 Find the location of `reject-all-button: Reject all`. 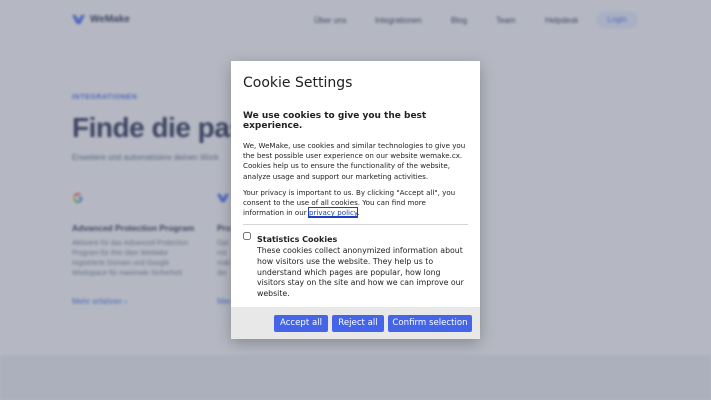

reject-all-button: Reject all is located at coordinates (358, 323).